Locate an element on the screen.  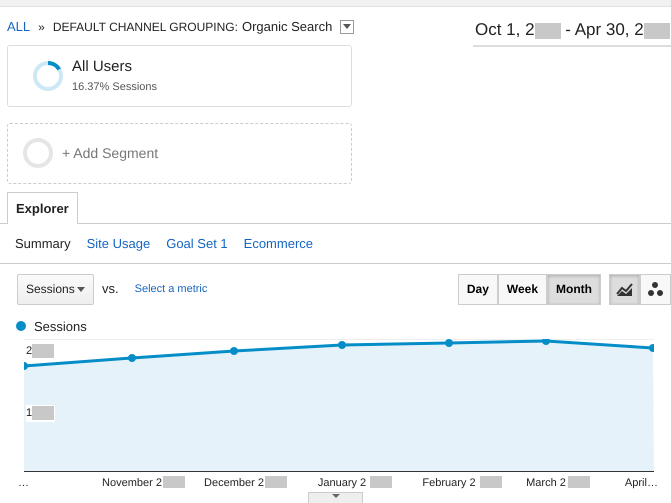
date-range-picker: Oct 1, 2 - Apr 30, 2 is located at coordinates (572, 31).